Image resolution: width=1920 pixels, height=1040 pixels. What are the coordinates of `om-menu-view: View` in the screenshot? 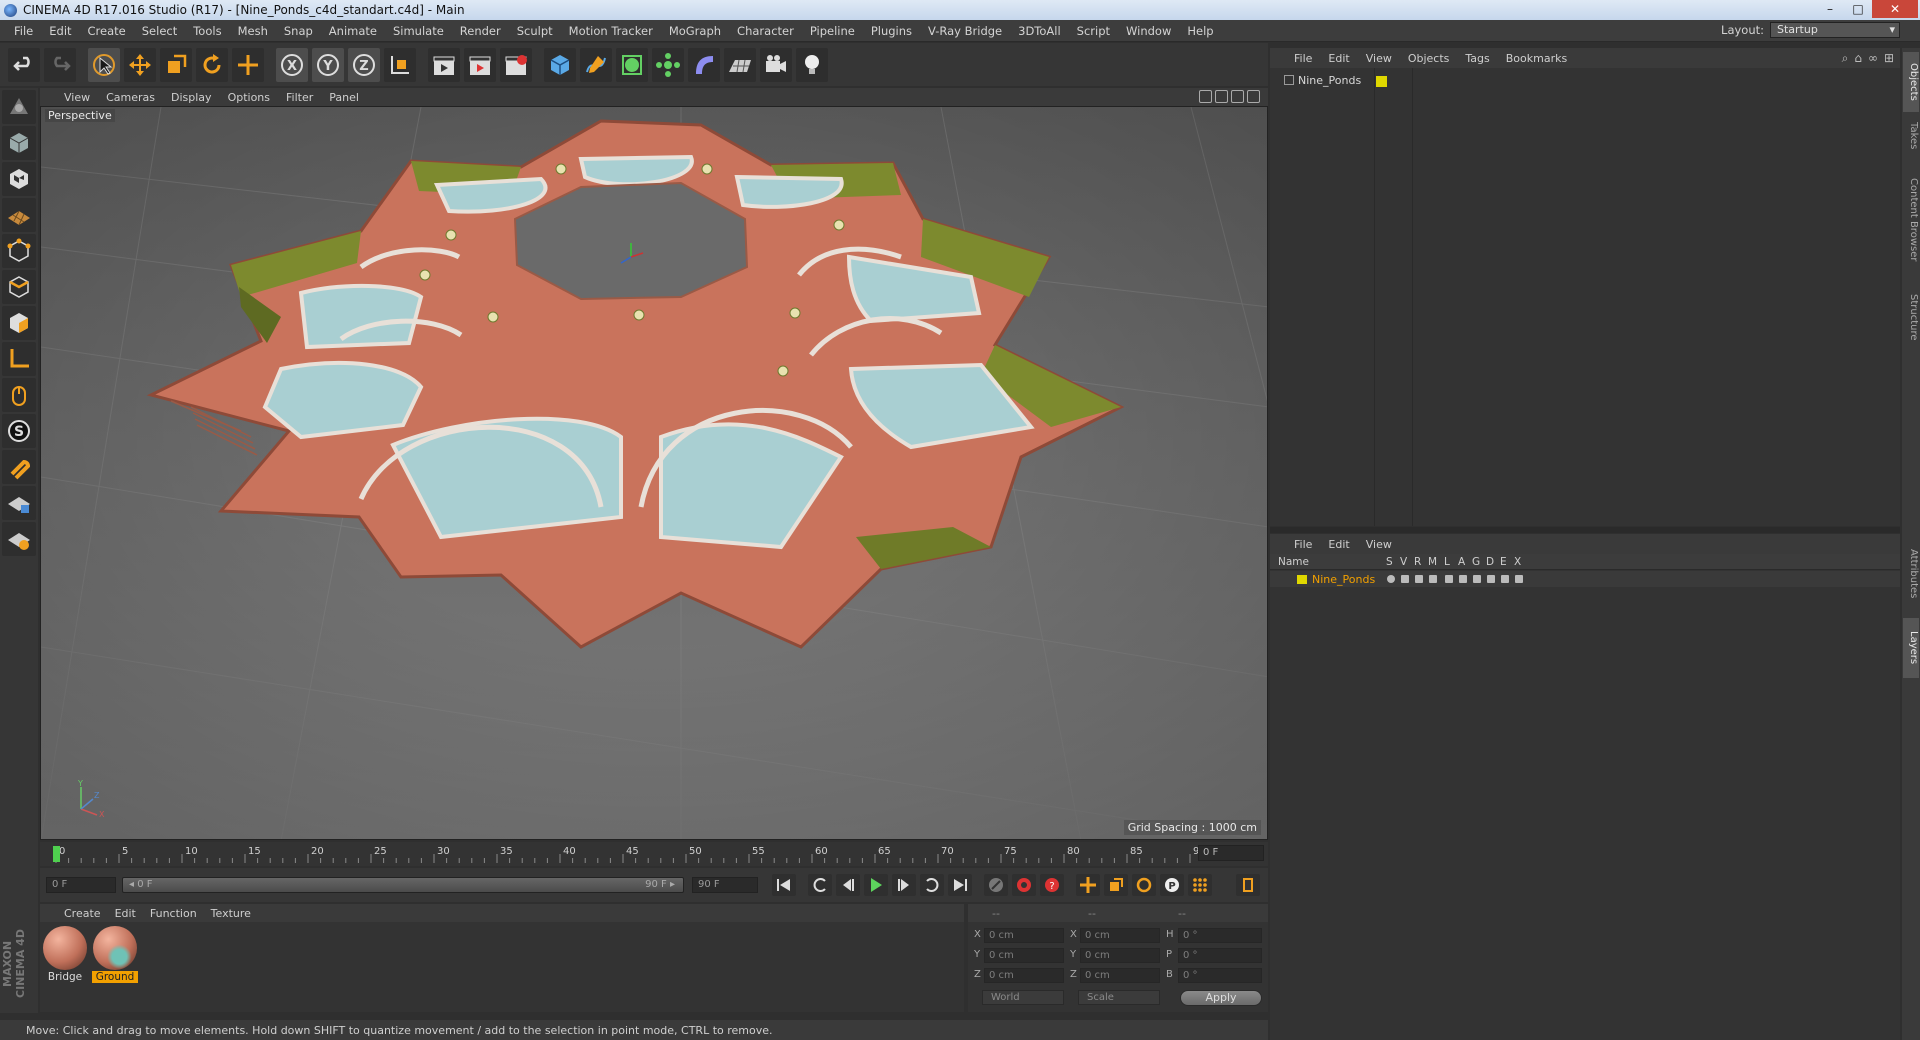 It's located at (1379, 58).